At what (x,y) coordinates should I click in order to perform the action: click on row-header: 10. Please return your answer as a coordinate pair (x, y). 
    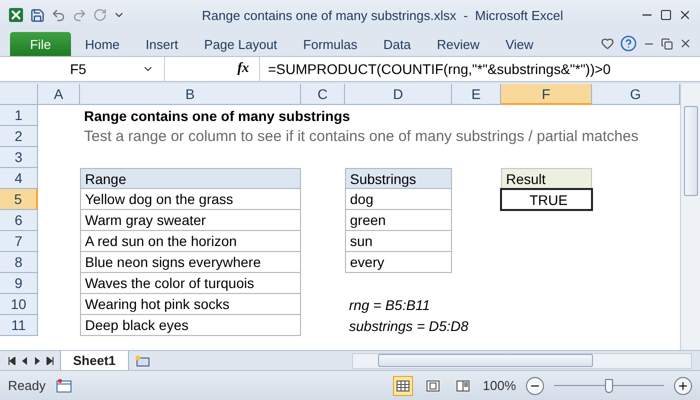
    Looking at the image, I should click on (19, 304).